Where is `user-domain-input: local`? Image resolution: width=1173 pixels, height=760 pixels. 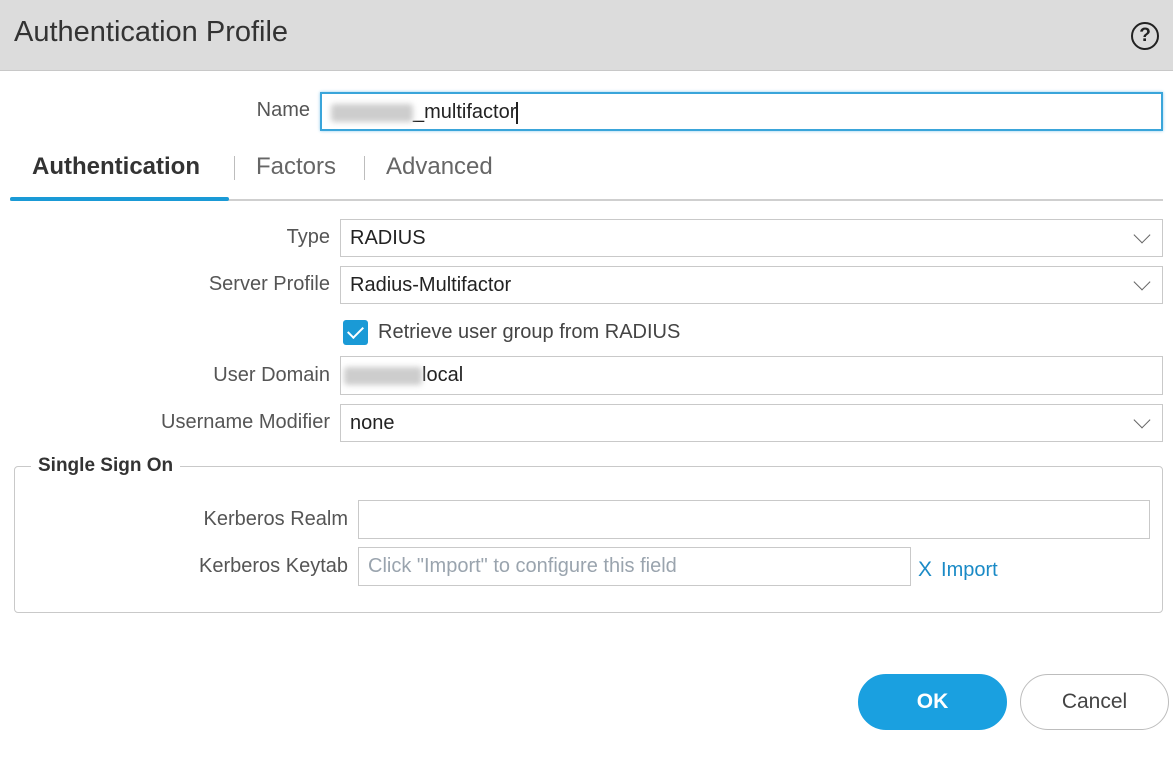
user-domain-input: local is located at coordinates (751, 375).